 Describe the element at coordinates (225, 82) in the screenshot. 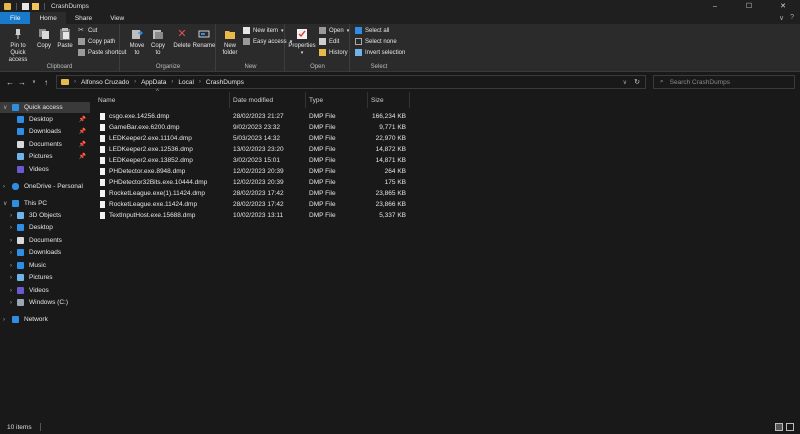

I see `breadcrumb-crashdumps: CrashDumps` at that location.